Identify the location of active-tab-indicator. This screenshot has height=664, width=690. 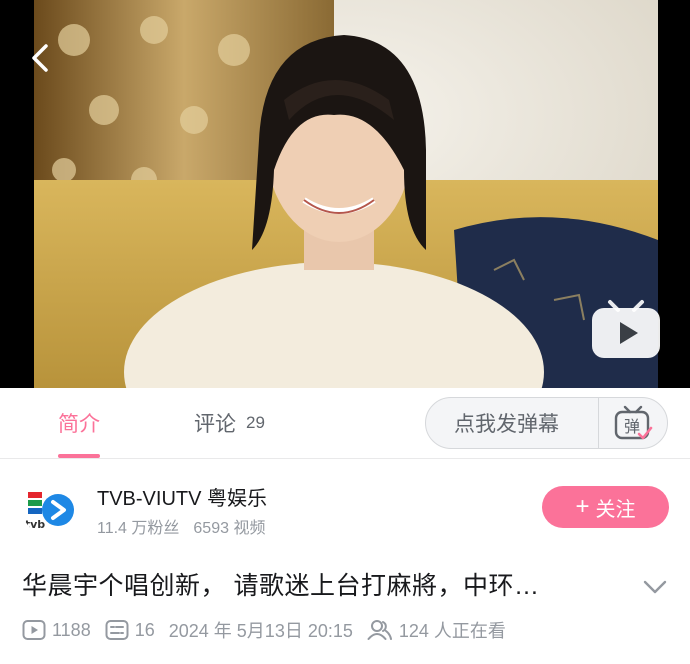
(79, 456).